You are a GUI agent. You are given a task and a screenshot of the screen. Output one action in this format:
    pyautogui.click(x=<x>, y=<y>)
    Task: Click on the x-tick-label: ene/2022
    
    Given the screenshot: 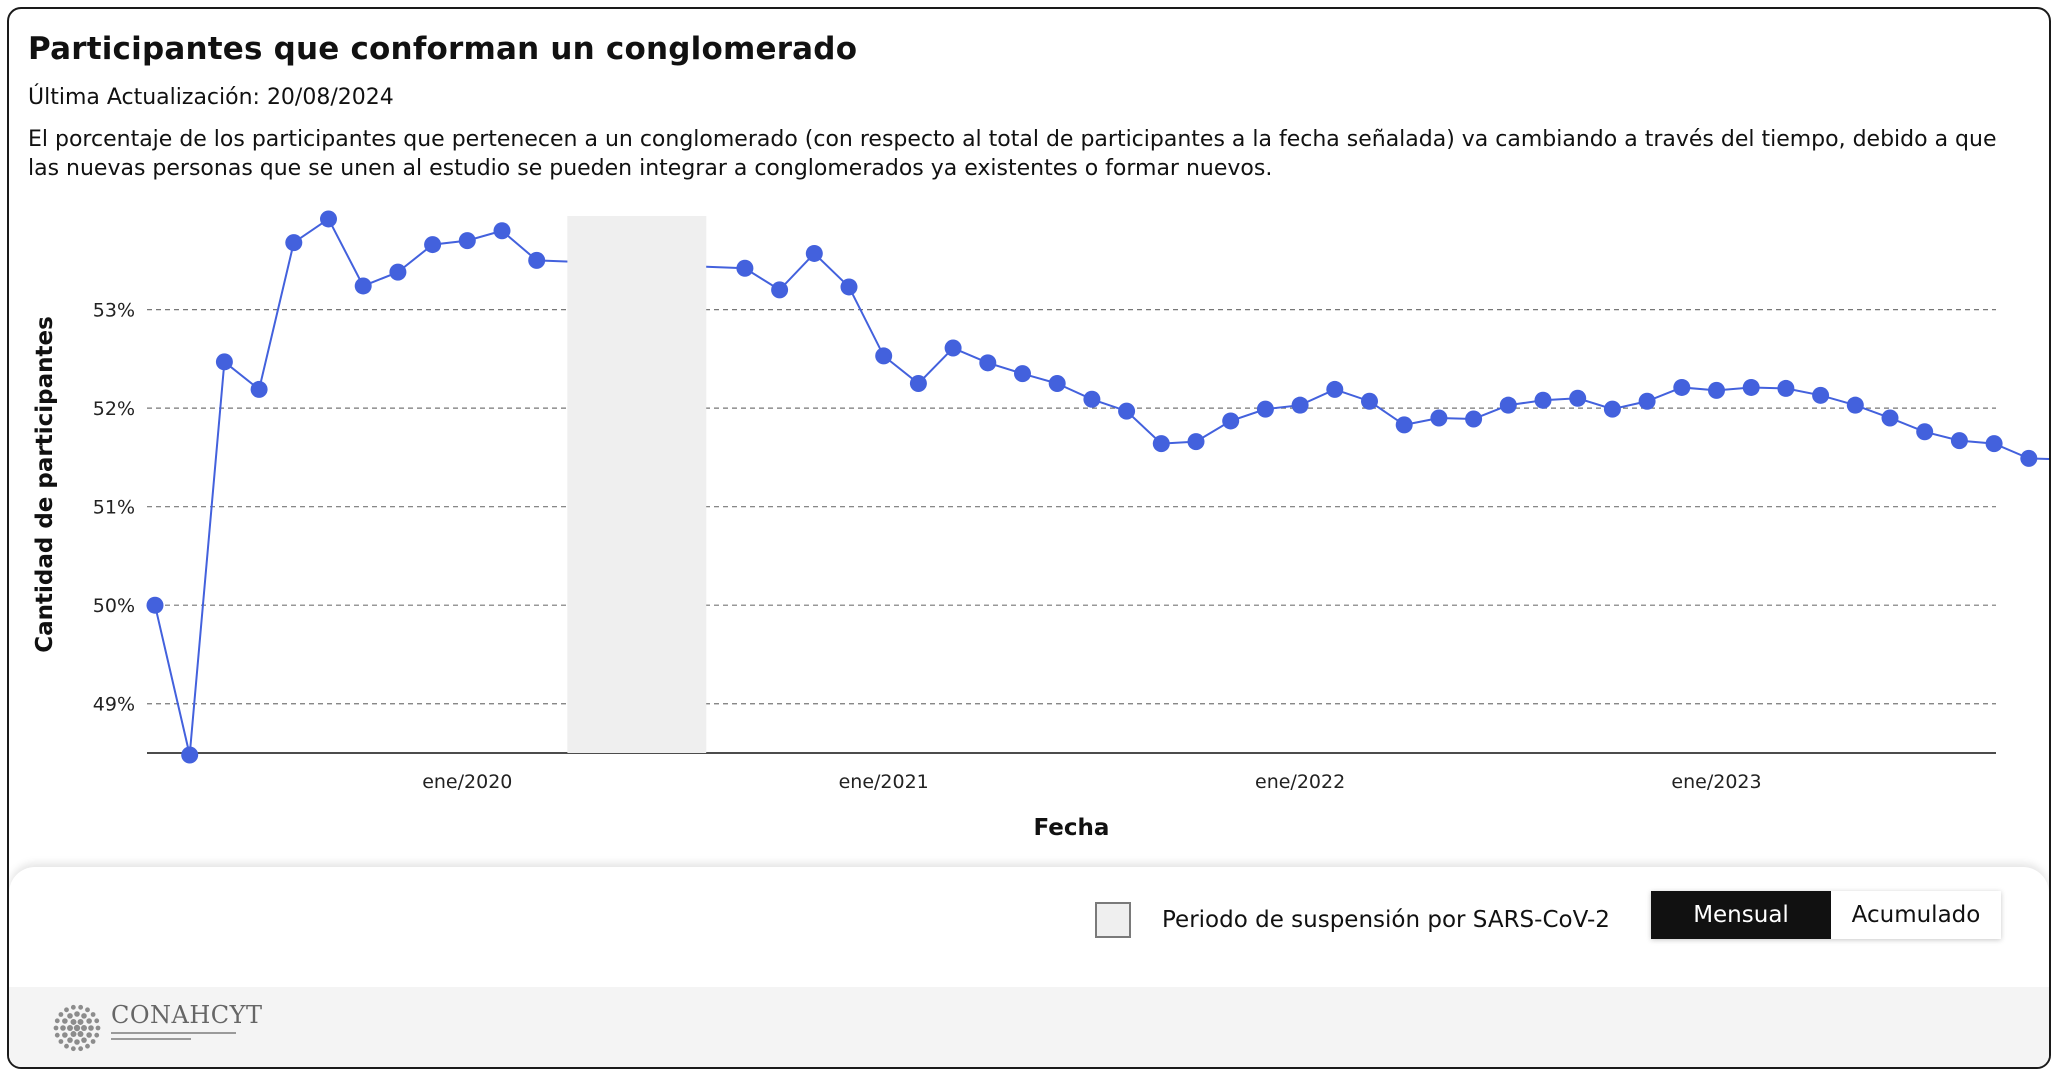 What is the action you would take?
    pyautogui.click(x=1300, y=782)
    